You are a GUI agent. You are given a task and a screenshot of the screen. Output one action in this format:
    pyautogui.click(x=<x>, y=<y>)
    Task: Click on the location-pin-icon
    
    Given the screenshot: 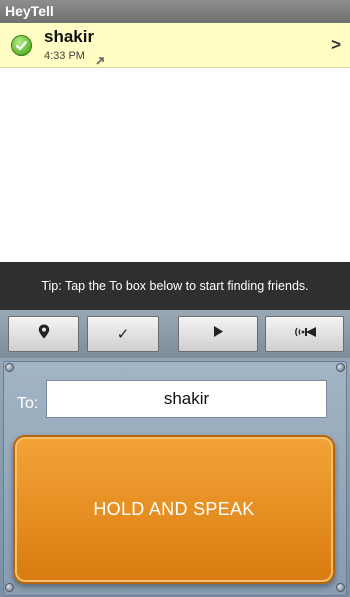 What is the action you would take?
    pyautogui.click(x=44, y=334)
    